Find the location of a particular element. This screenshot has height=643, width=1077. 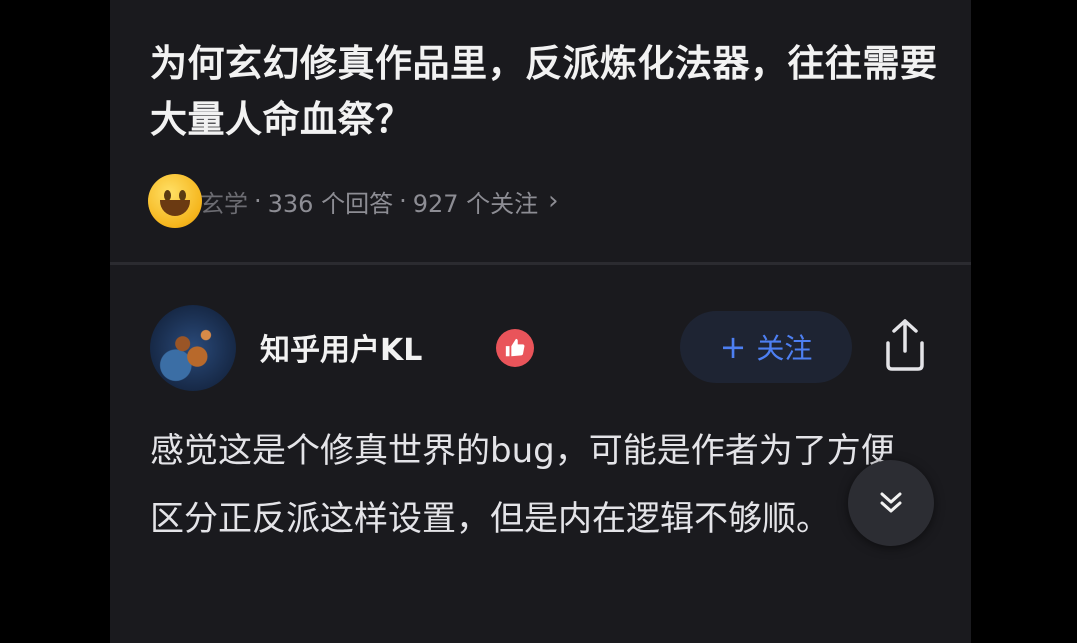

double-chevron-down-icon is located at coordinates (891, 503).